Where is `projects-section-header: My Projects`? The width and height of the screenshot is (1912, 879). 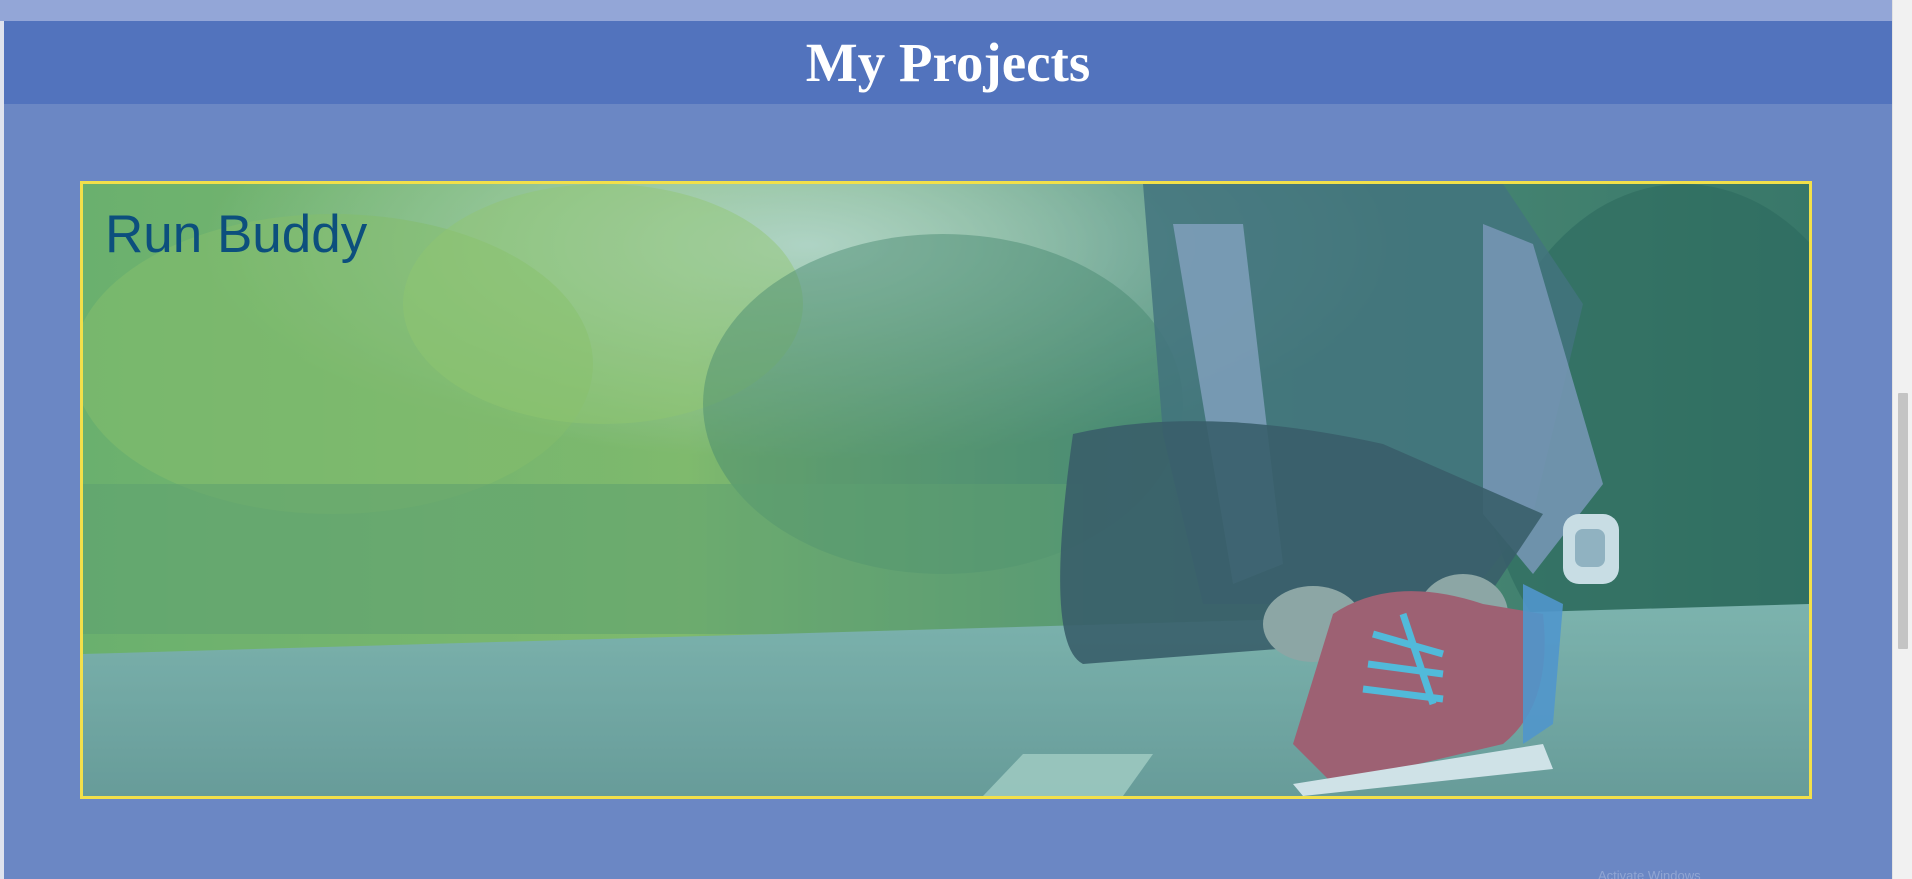
projects-section-header: My Projects is located at coordinates (948, 62).